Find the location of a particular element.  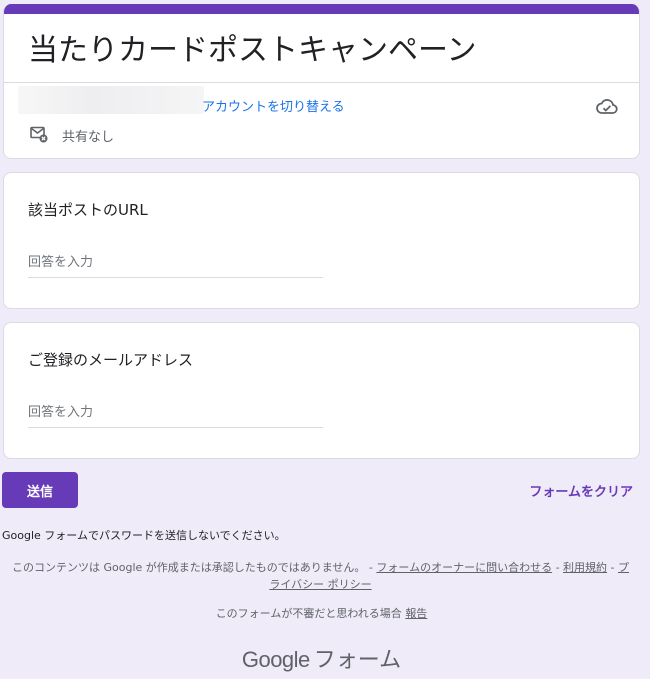

logo-brand: Google is located at coordinates (275, 659).